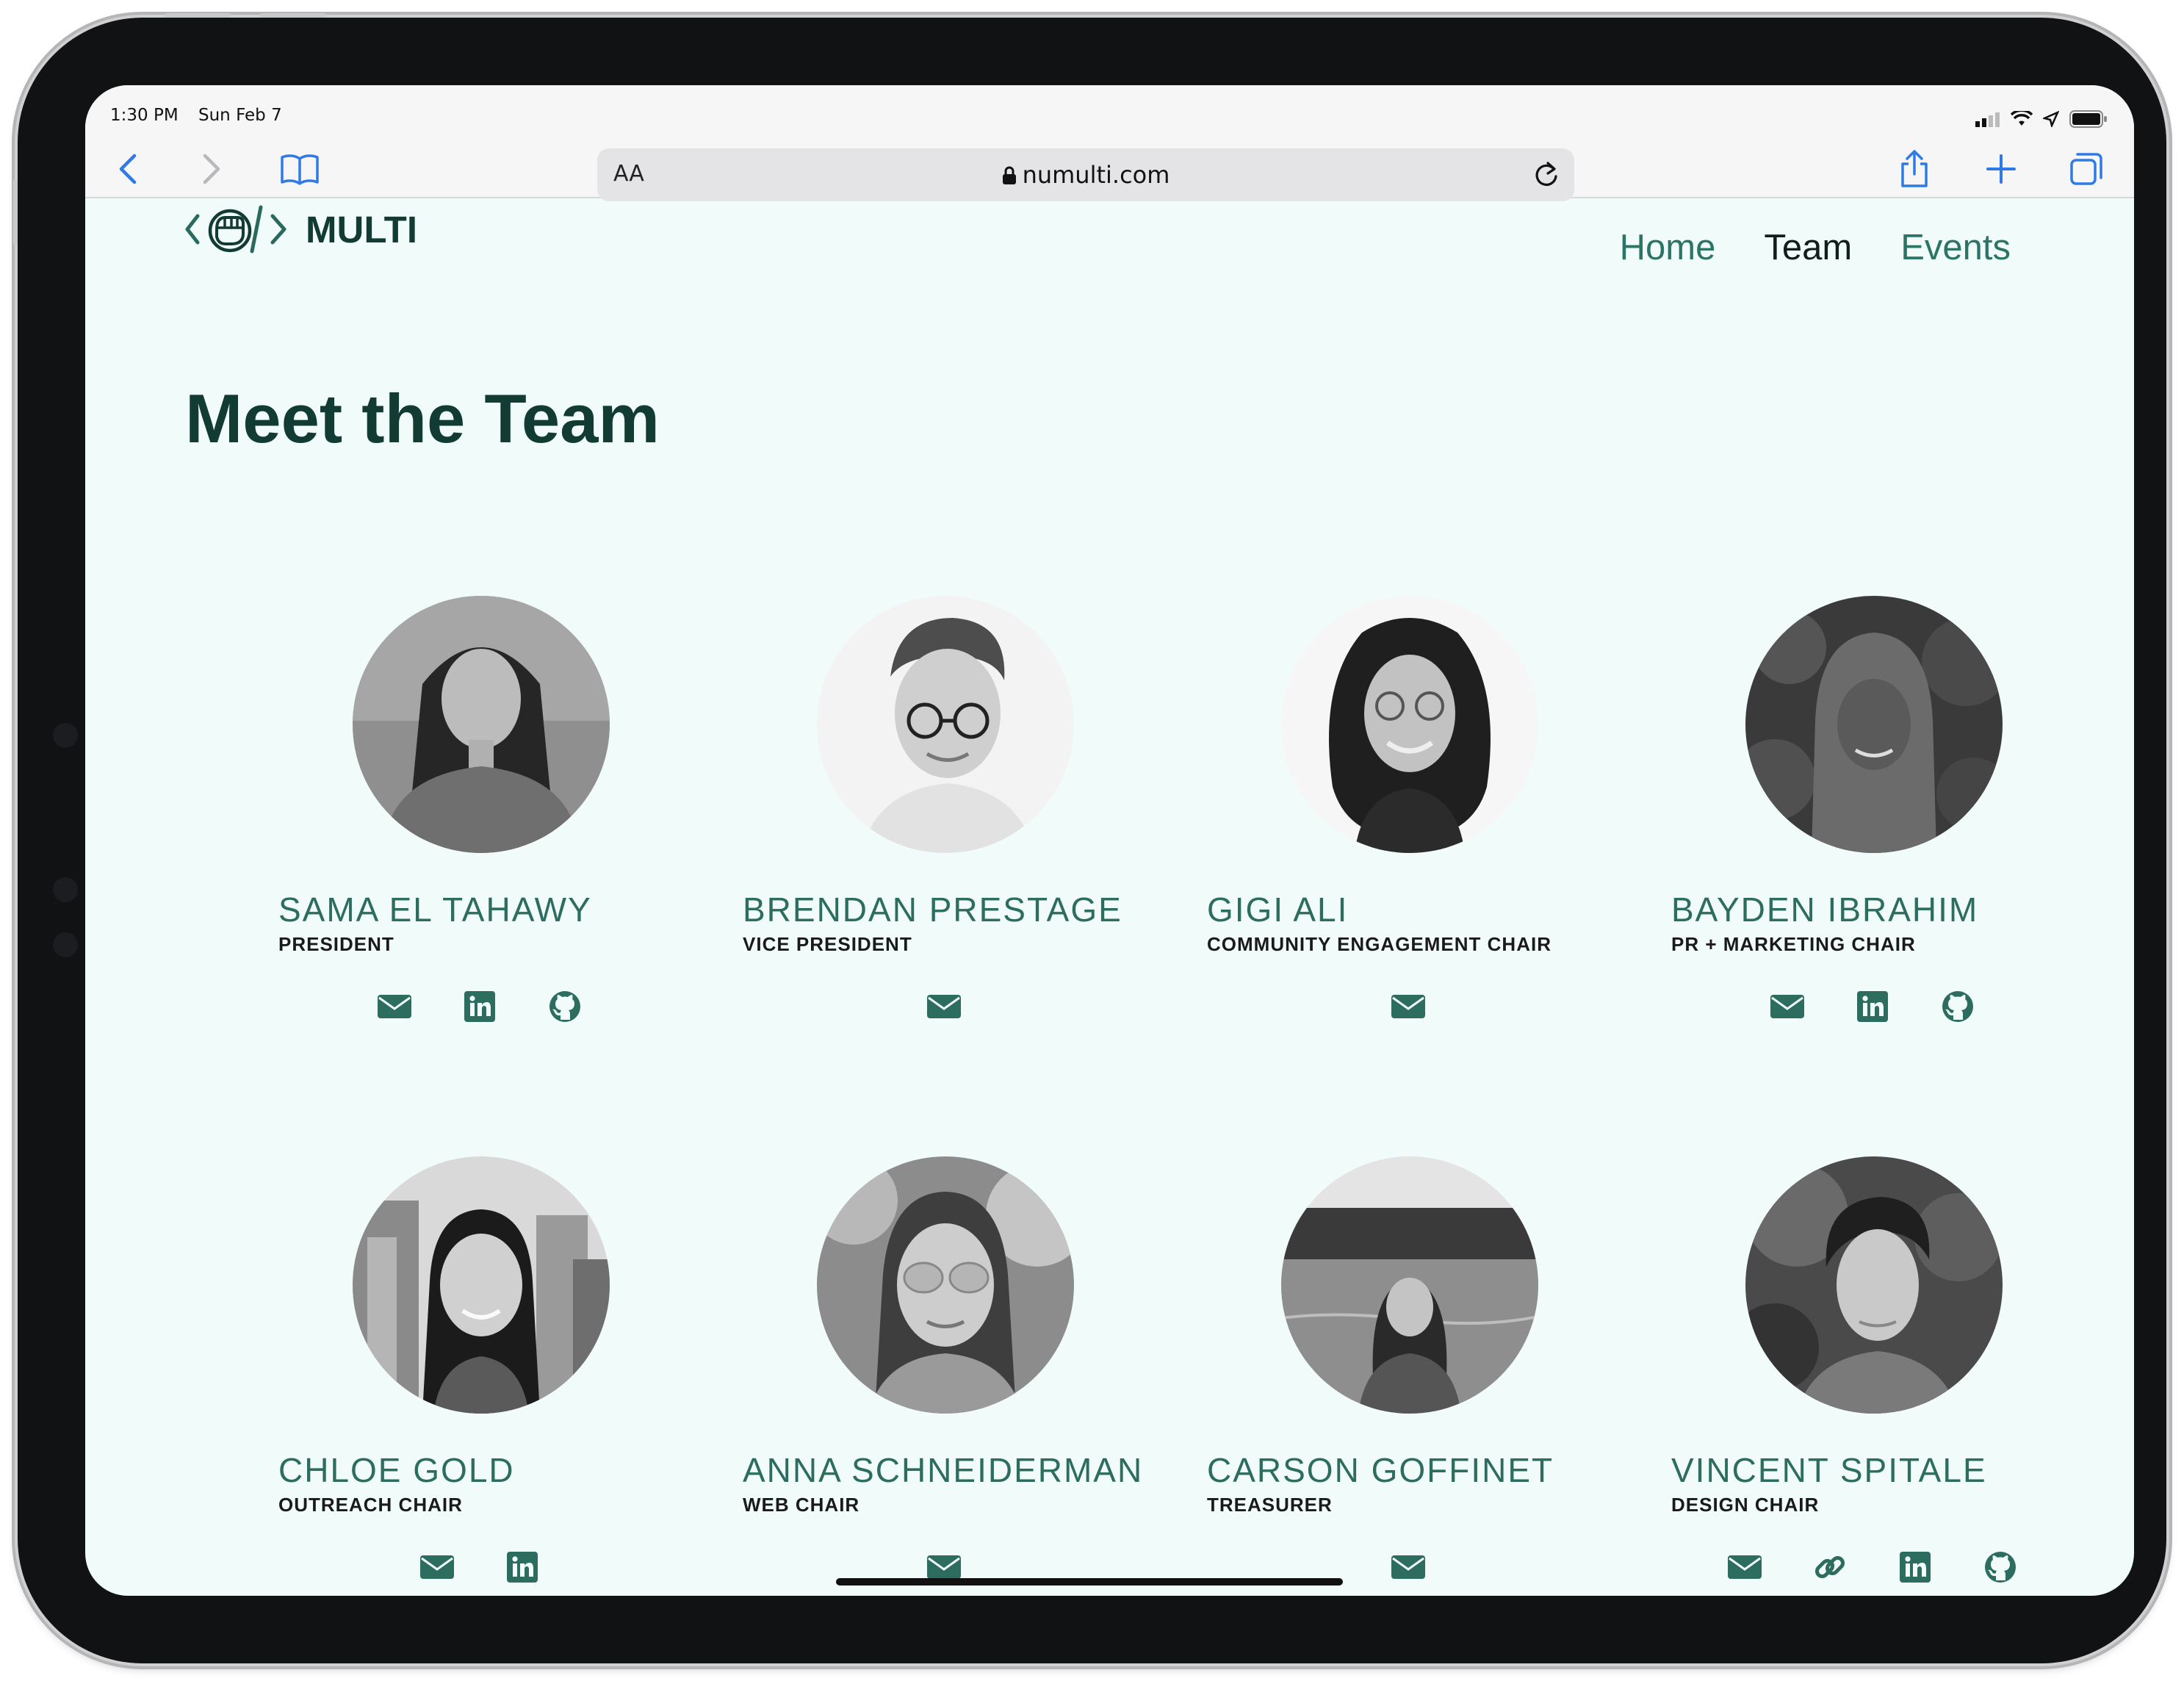 The image size is (2184, 1681). I want to click on member-name: BAYDEN IBRAHIM, so click(1825, 909).